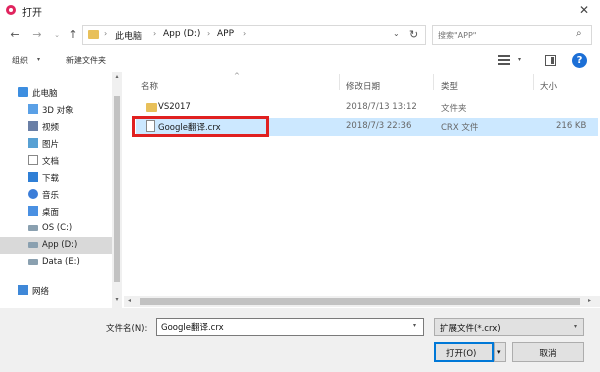 Image resolution: width=600 pixels, height=372 pixels. What do you see at coordinates (181, 34) in the screenshot?
I see `breadcrumb-app-drive: App (D:)` at bounding box center [181, 34].